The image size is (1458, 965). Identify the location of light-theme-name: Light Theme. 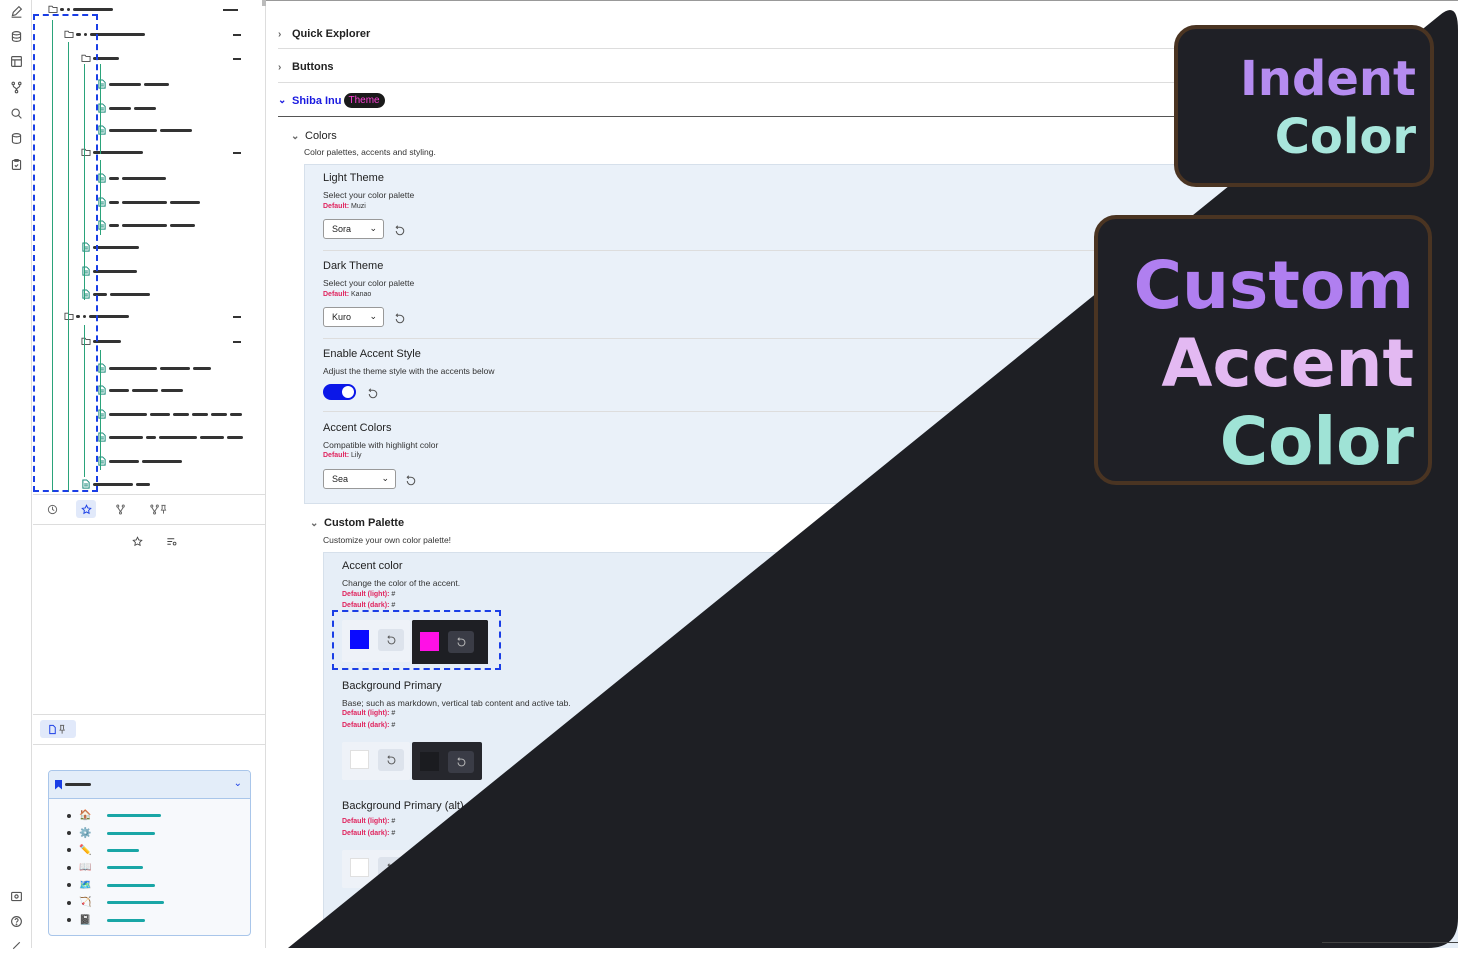
(353, 178).